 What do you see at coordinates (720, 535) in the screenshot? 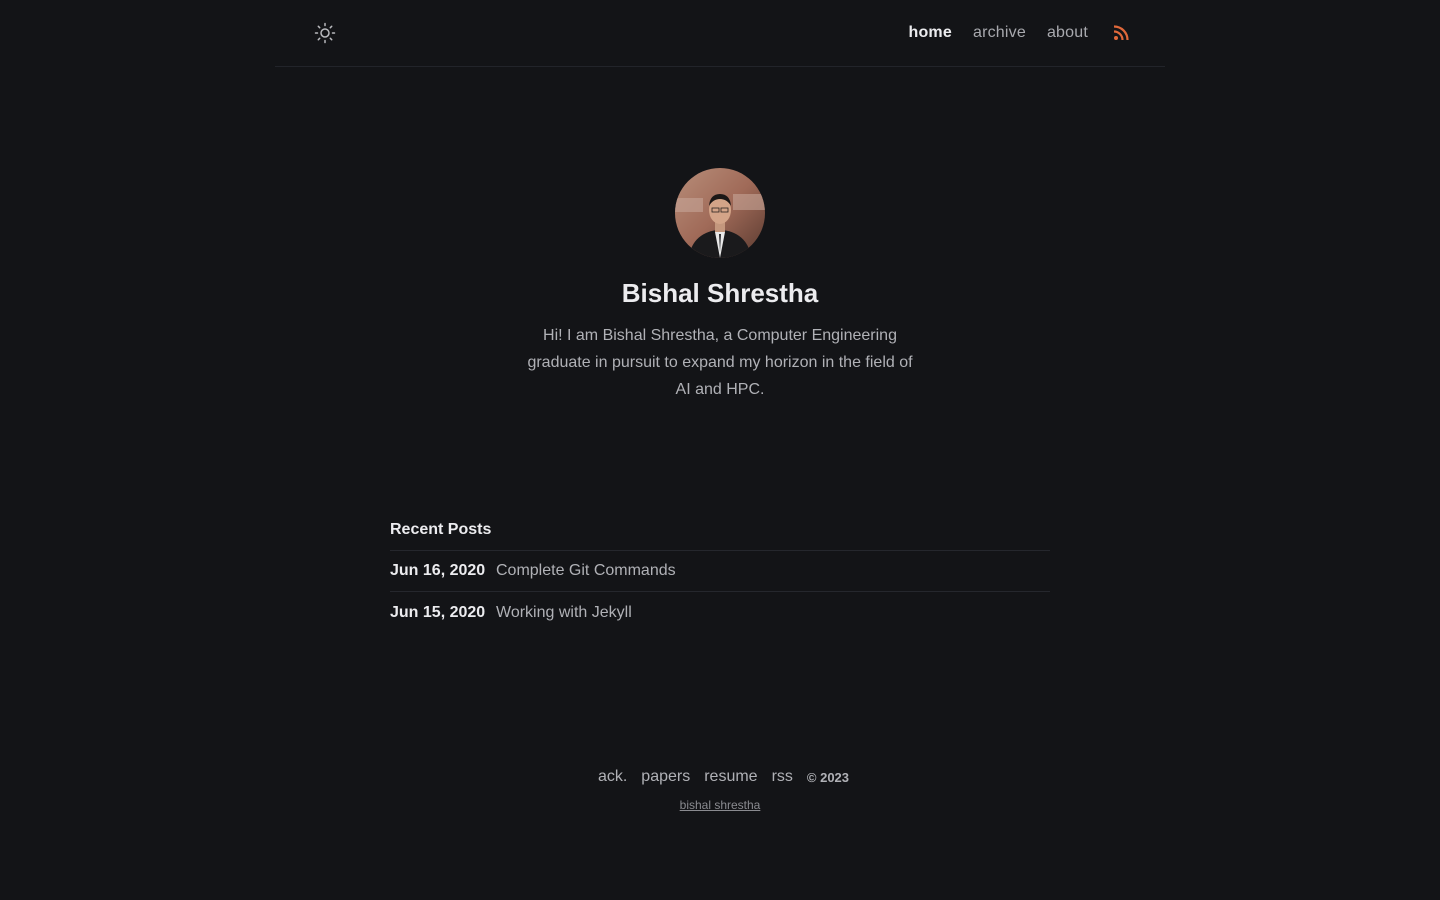
I see `recent-posts-heading: Recent Posts` at bounding box center [720, 535].